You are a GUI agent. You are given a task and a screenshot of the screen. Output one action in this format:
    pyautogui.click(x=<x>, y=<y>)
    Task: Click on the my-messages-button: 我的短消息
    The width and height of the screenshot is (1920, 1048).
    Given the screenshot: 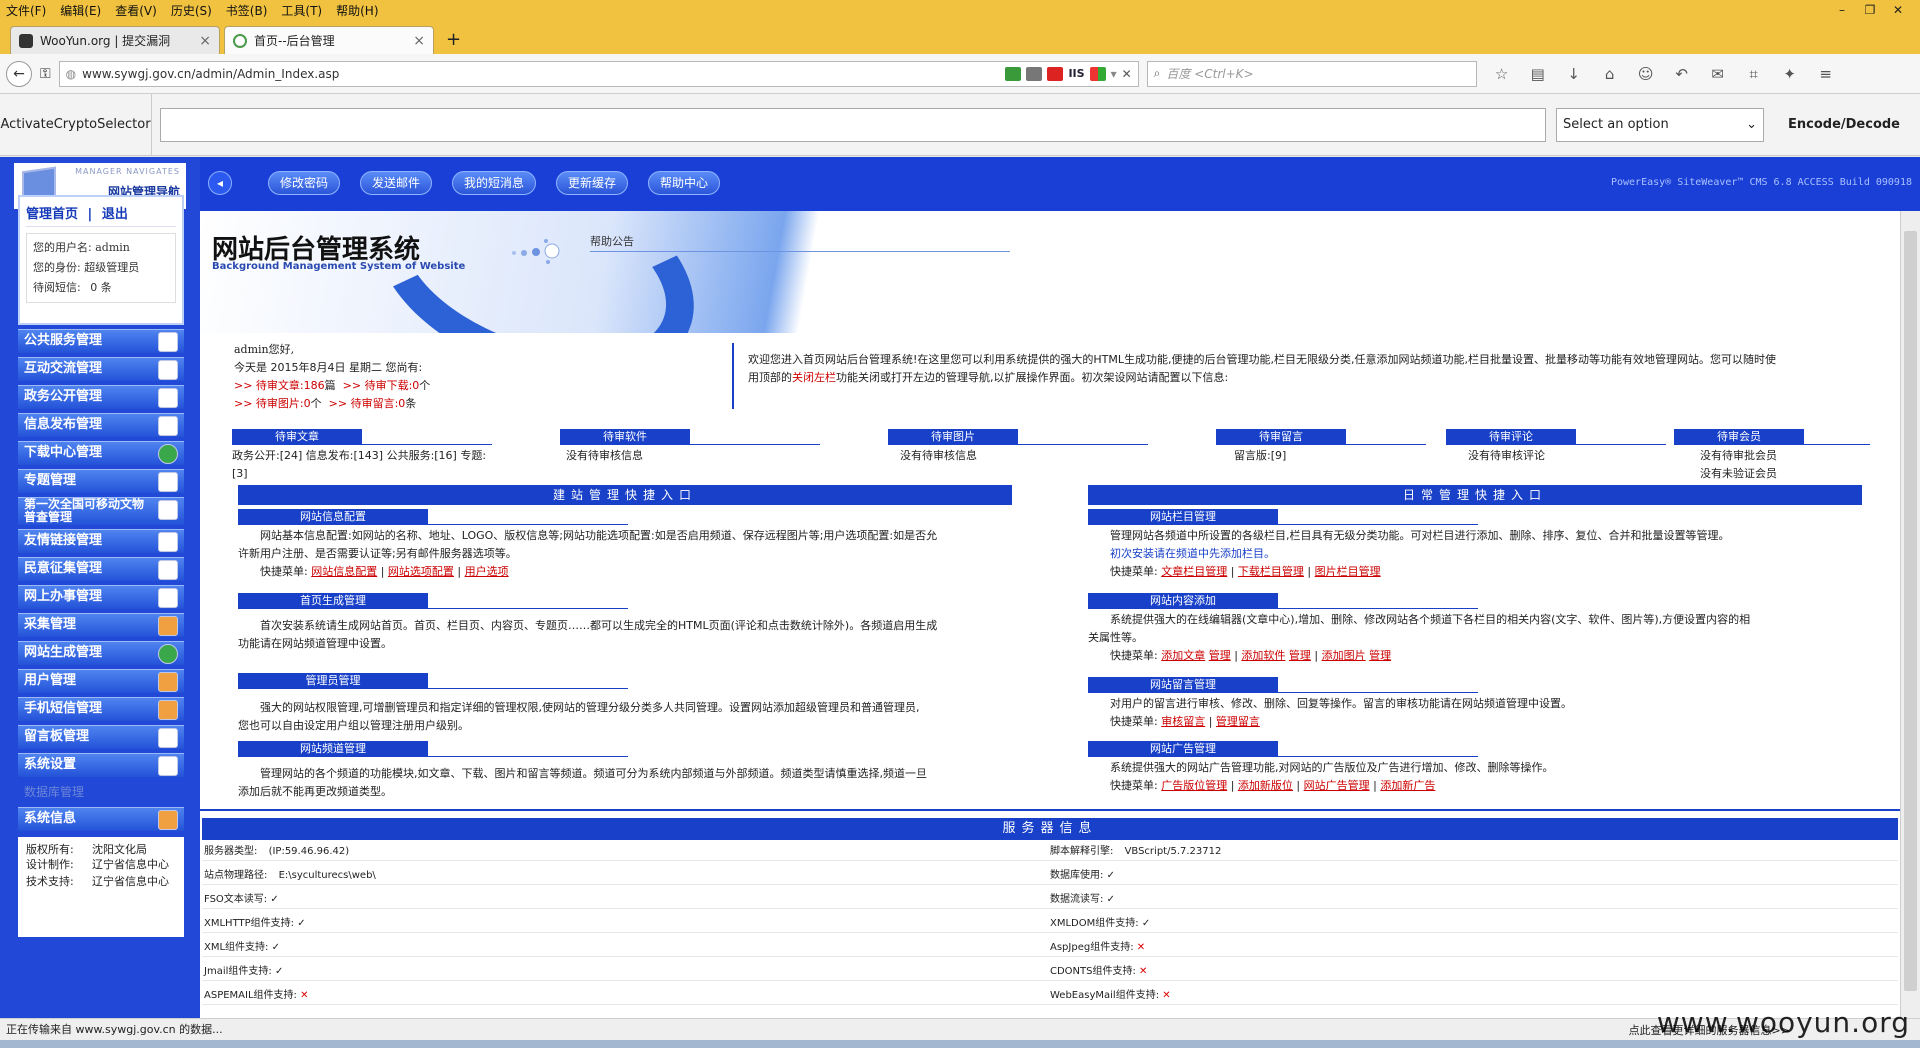 What is the action you would take?
    pyautogui.click(x=494, y=183)
    